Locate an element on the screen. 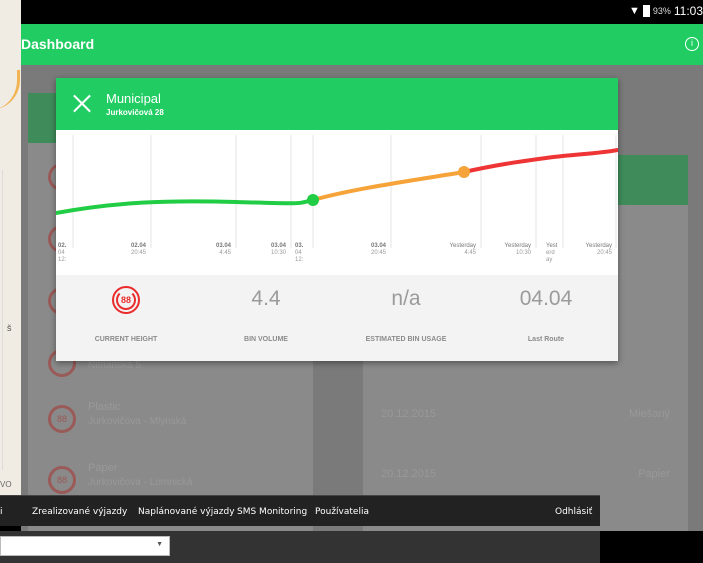  stat-label: ESTIMATED BIN USAGE is located at coordinates (406, 339).